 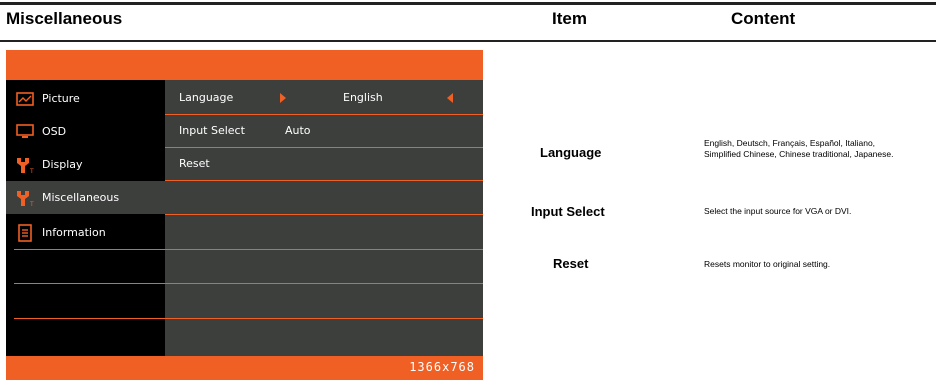 I want to click on submenu-row-reset: Reset, so click(x=324, y=164).